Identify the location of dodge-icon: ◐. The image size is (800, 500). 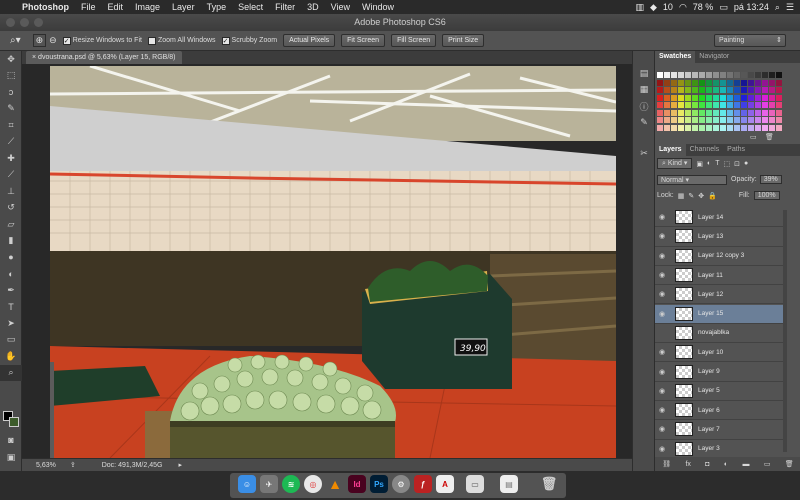
(11, 274).